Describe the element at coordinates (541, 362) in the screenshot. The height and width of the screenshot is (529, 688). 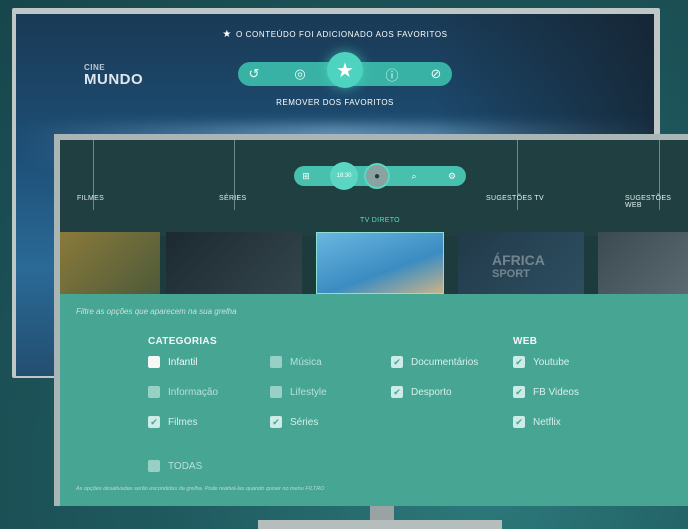
I see `checkbox-youtube: ✔ Youtube` at that location.